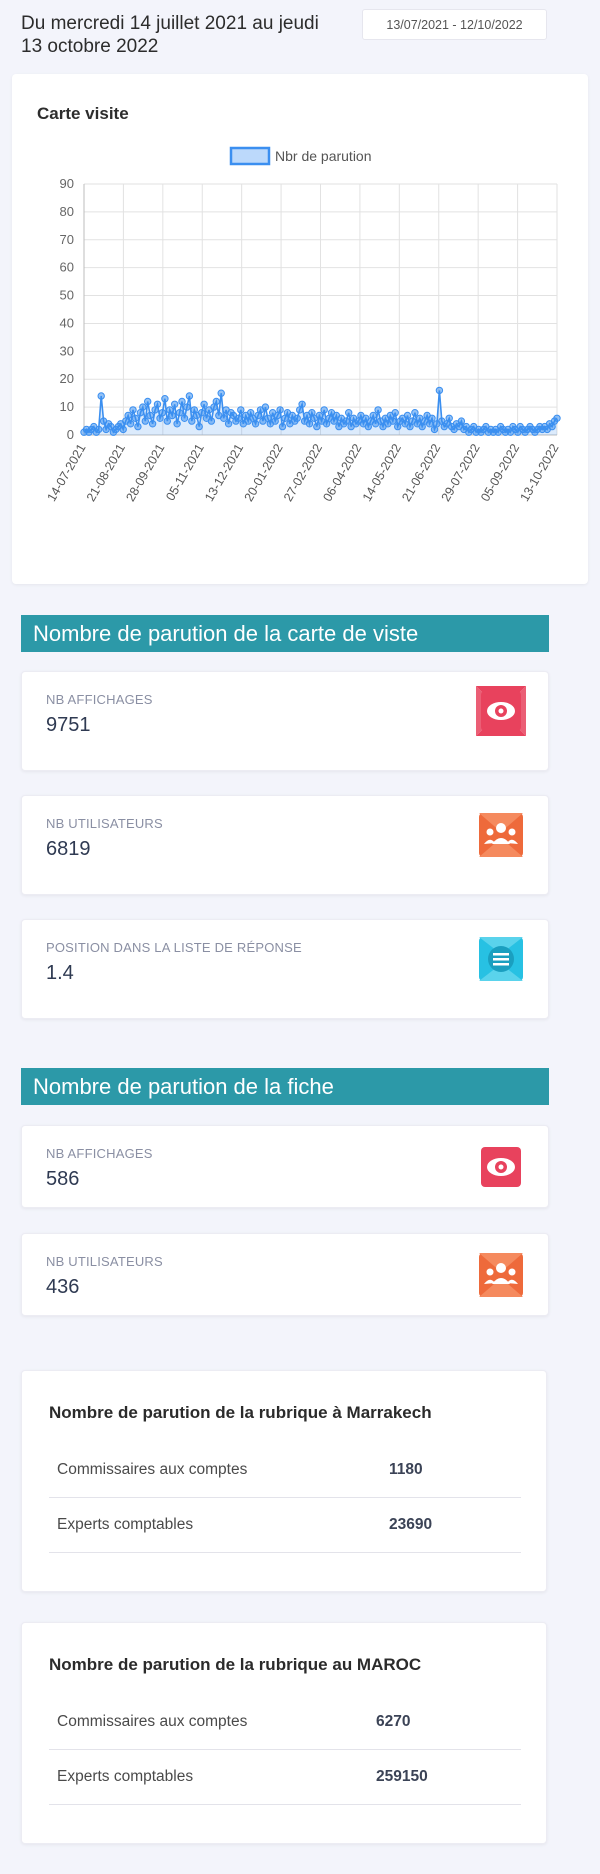  What do you see at coordinates (342, 472) in the screenshot?
I see `x-tick-label: 06-04-2022` at bounding box center [342, 472].